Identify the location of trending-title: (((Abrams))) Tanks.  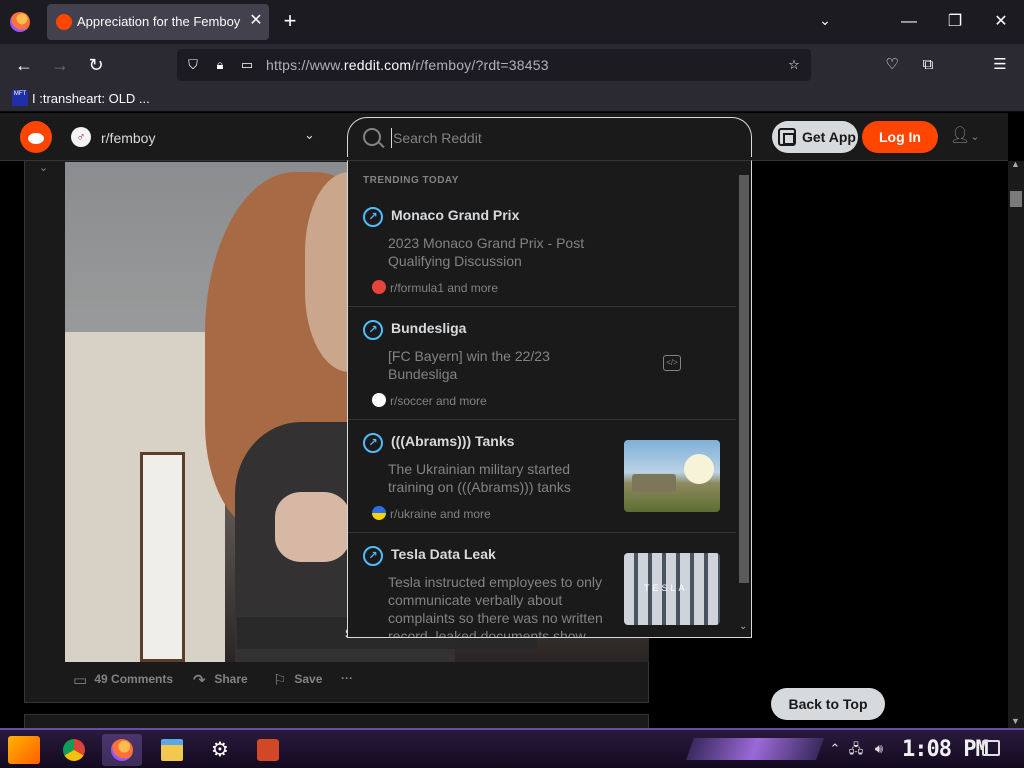
(453, 441).